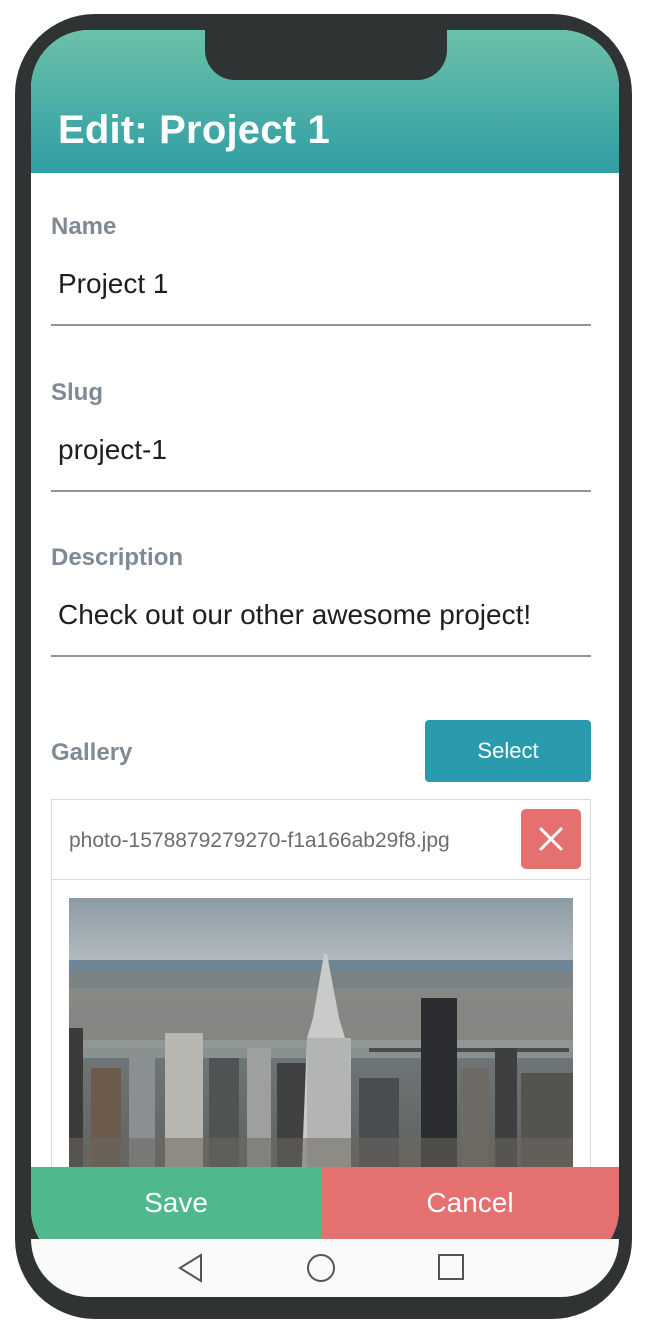 This screenshot has width=650, height=1334. I want to click on android-nav-buttons, so click(325, 1268).